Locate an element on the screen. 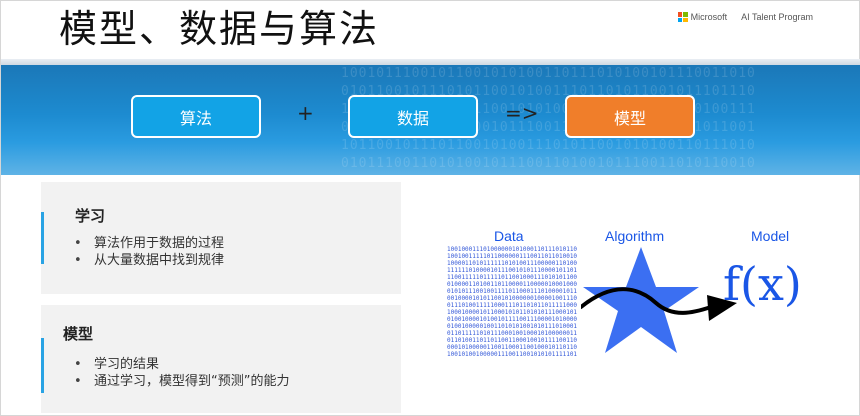 This screenshot has height=416, width=860. model-formula: f(x) is located at coordinates (762, 284).